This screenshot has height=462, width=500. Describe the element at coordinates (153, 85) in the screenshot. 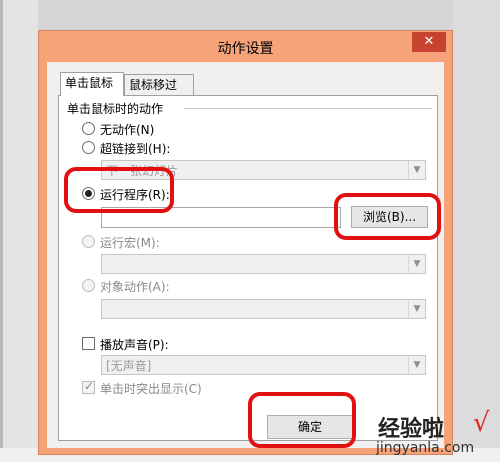

I see `tab-label: 鼠标移过` at that location.